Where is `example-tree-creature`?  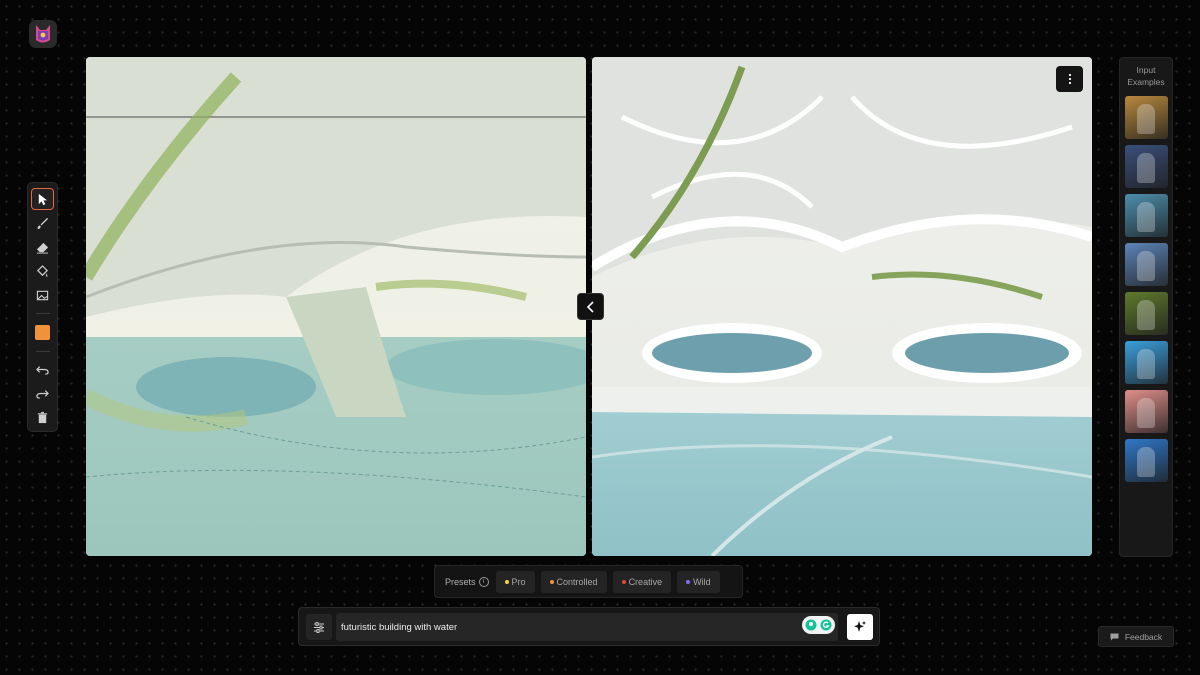 example-tree-creature is located at coordinates (1146, 313).